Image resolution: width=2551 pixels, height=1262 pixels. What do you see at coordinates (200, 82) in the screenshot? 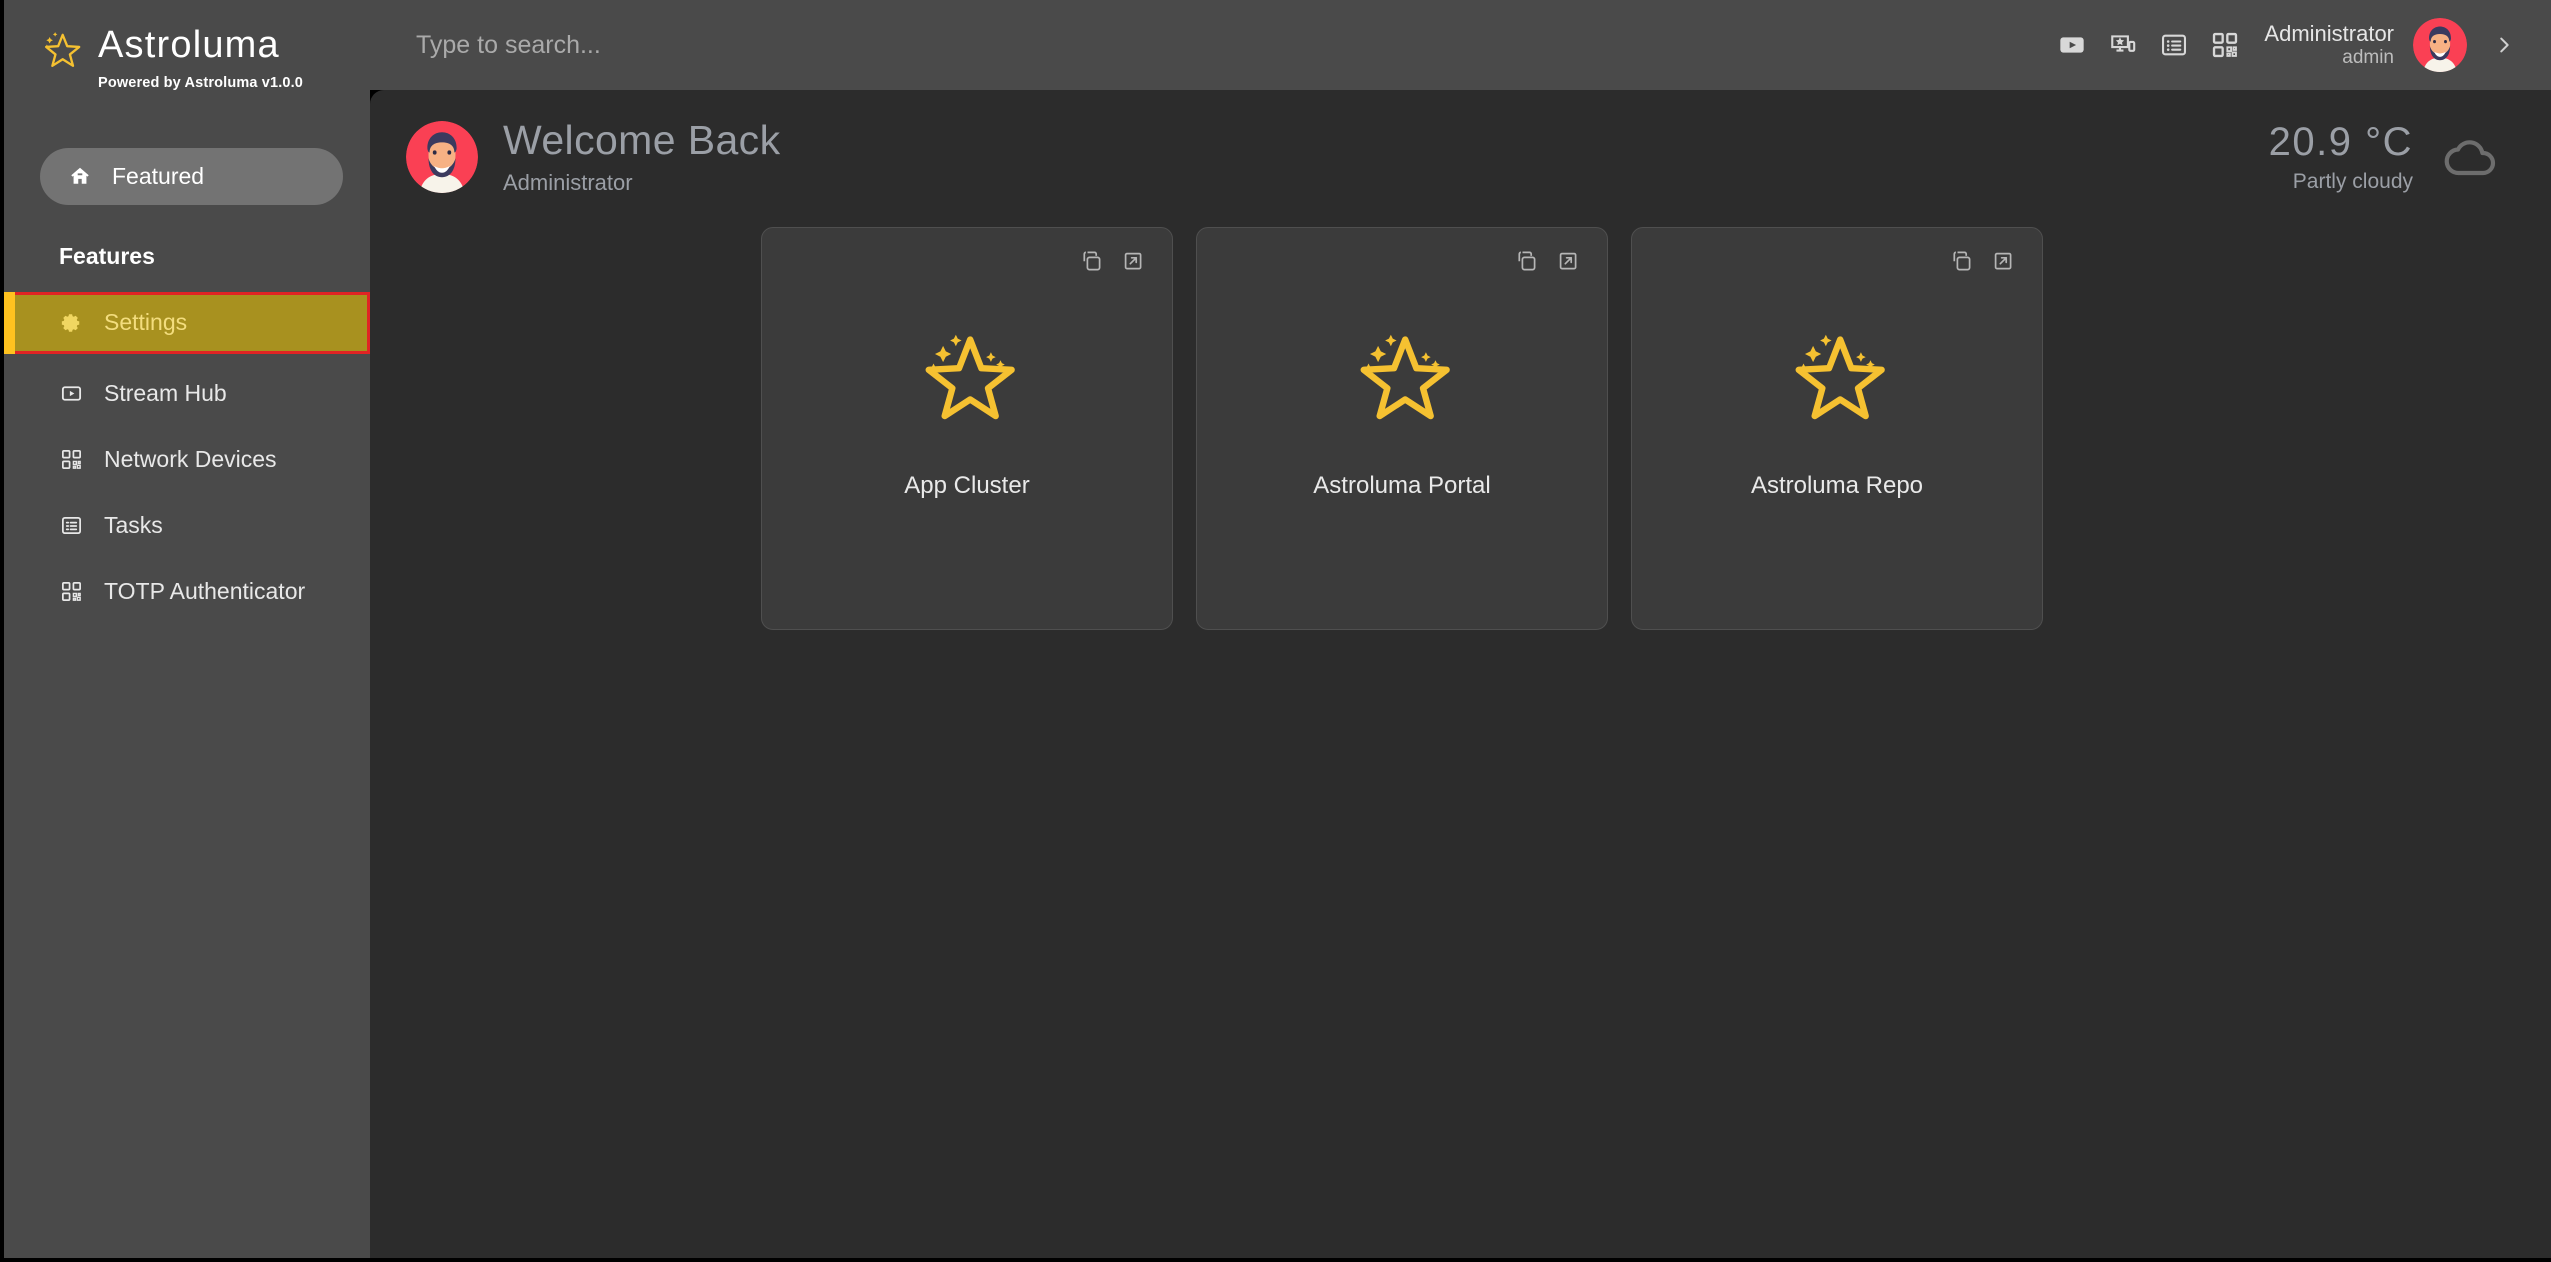
I see `brand-tagline: Powered by Astroluma v1.0.0` at bounding box center [200, 82].